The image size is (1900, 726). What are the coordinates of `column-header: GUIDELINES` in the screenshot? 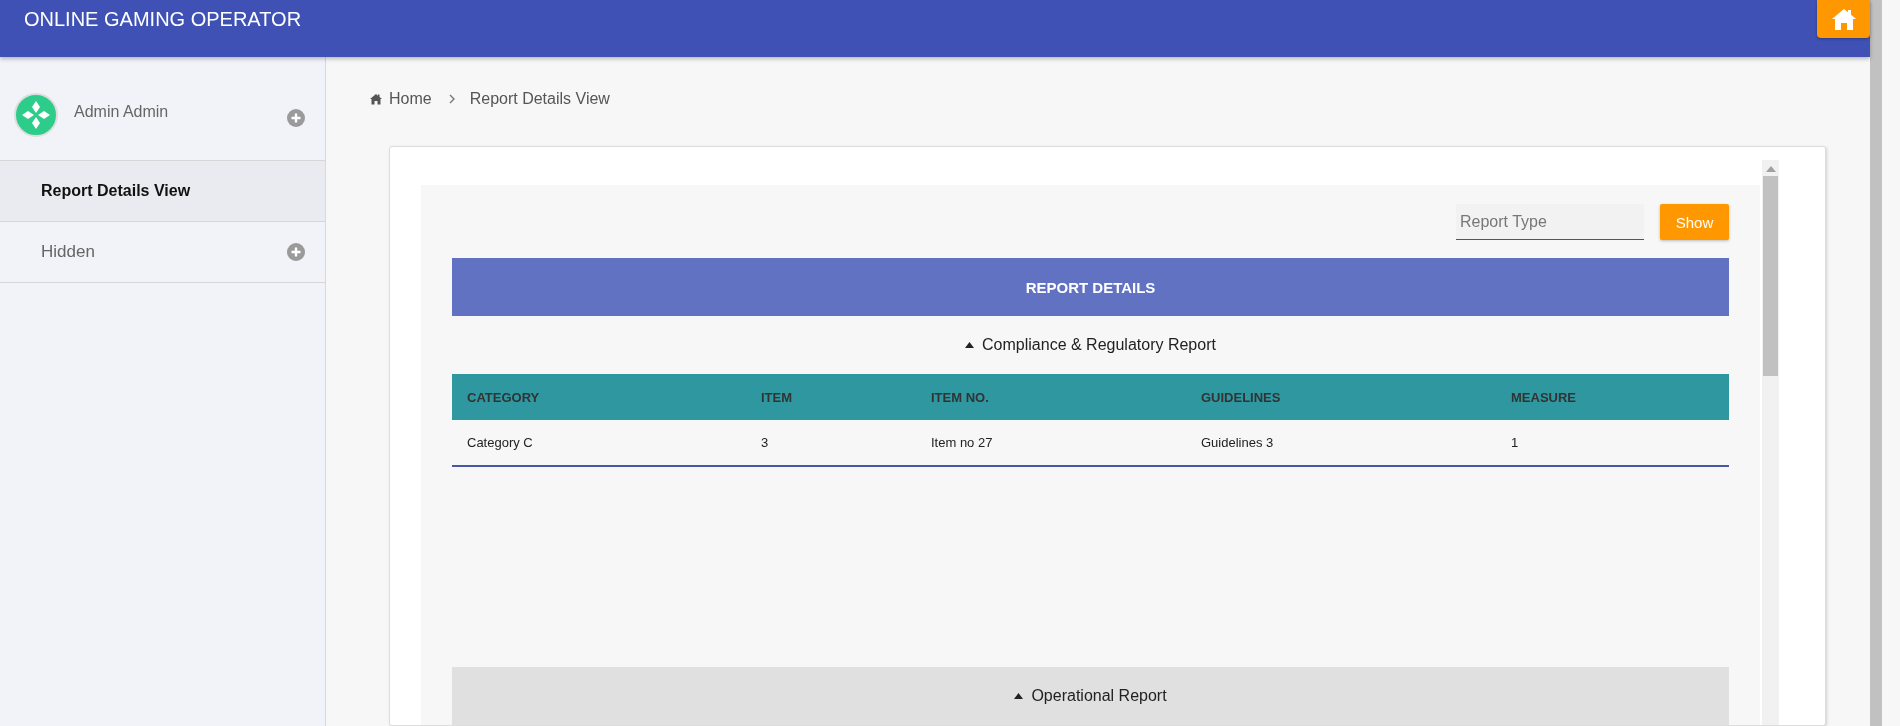 It's located at (1341, 397).